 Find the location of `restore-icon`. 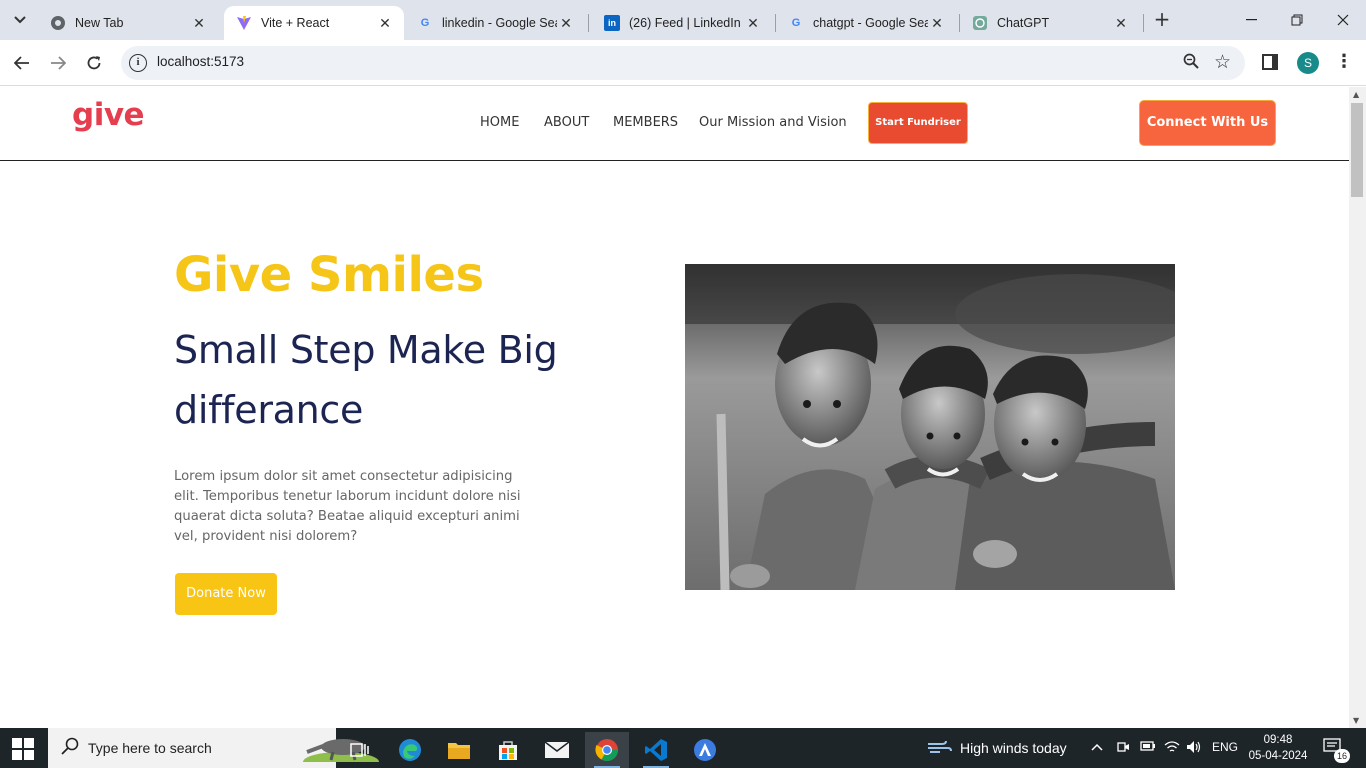

restore-icon is located at coordinates (1297, 20).